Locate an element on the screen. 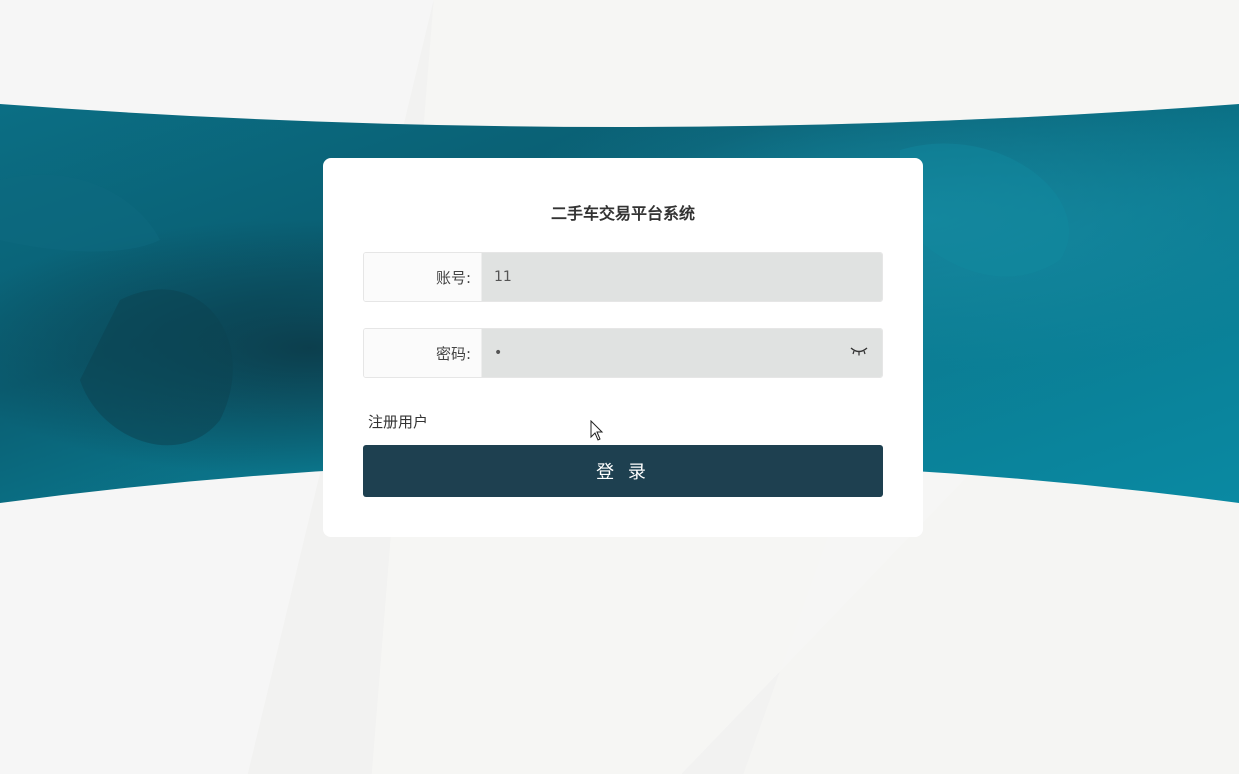 Image resolution: width=1239 pixels, height=774 pixels. account-label: 账号: is located at coordinates (423, 277).